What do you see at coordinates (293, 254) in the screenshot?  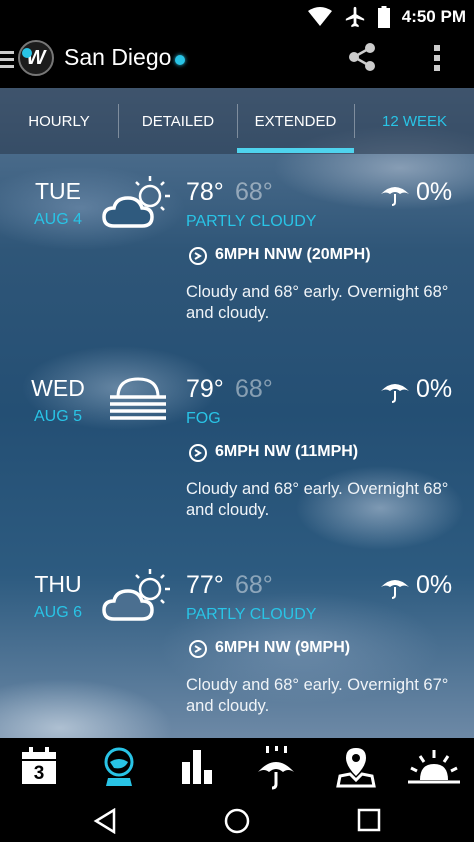 I see `wind-info: 6MPH NNW (20MPH)` at bounding box center [293, 254].